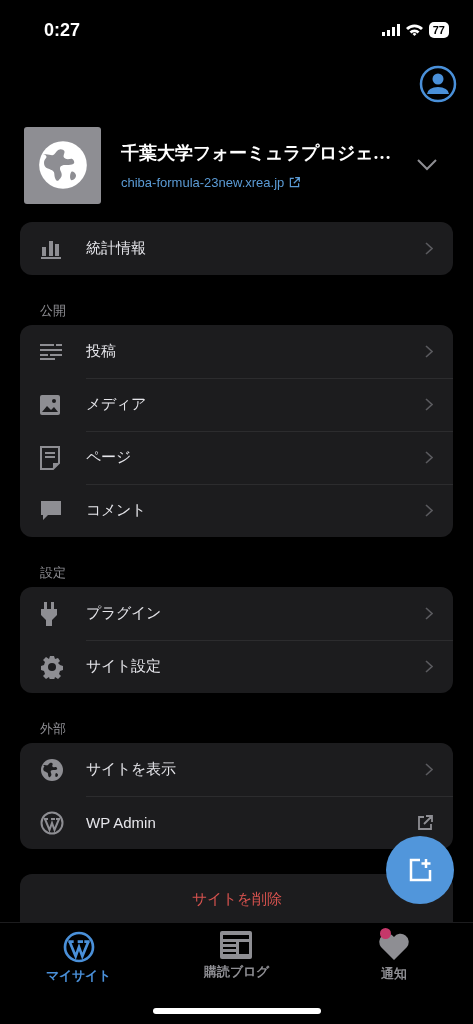  Describe the element at coordinates (390, 30) in the screenshot. I see `signal-icon` at that location.